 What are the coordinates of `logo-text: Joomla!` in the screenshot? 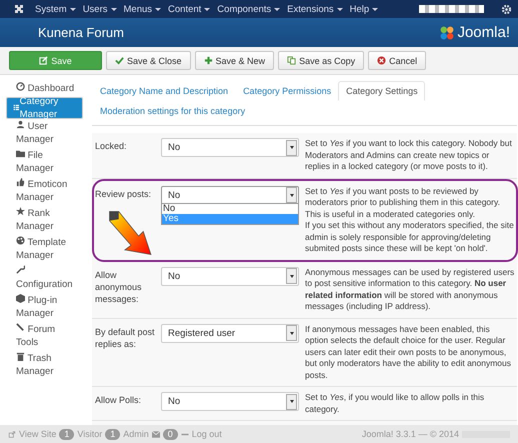 It's located at (483, 32).